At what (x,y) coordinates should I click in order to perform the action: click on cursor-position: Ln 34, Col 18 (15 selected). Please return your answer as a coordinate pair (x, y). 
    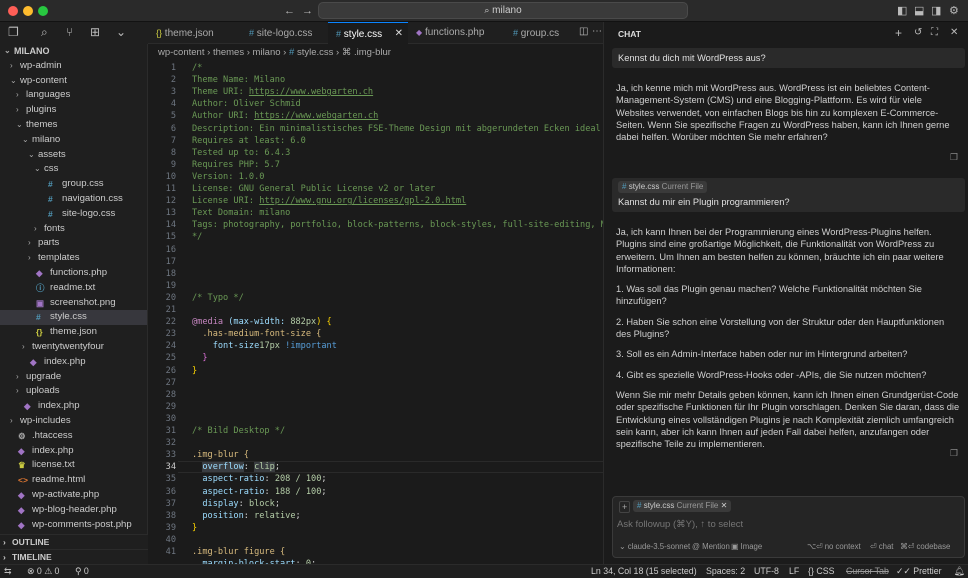
    Looking at the image, I should click on (644, 571).